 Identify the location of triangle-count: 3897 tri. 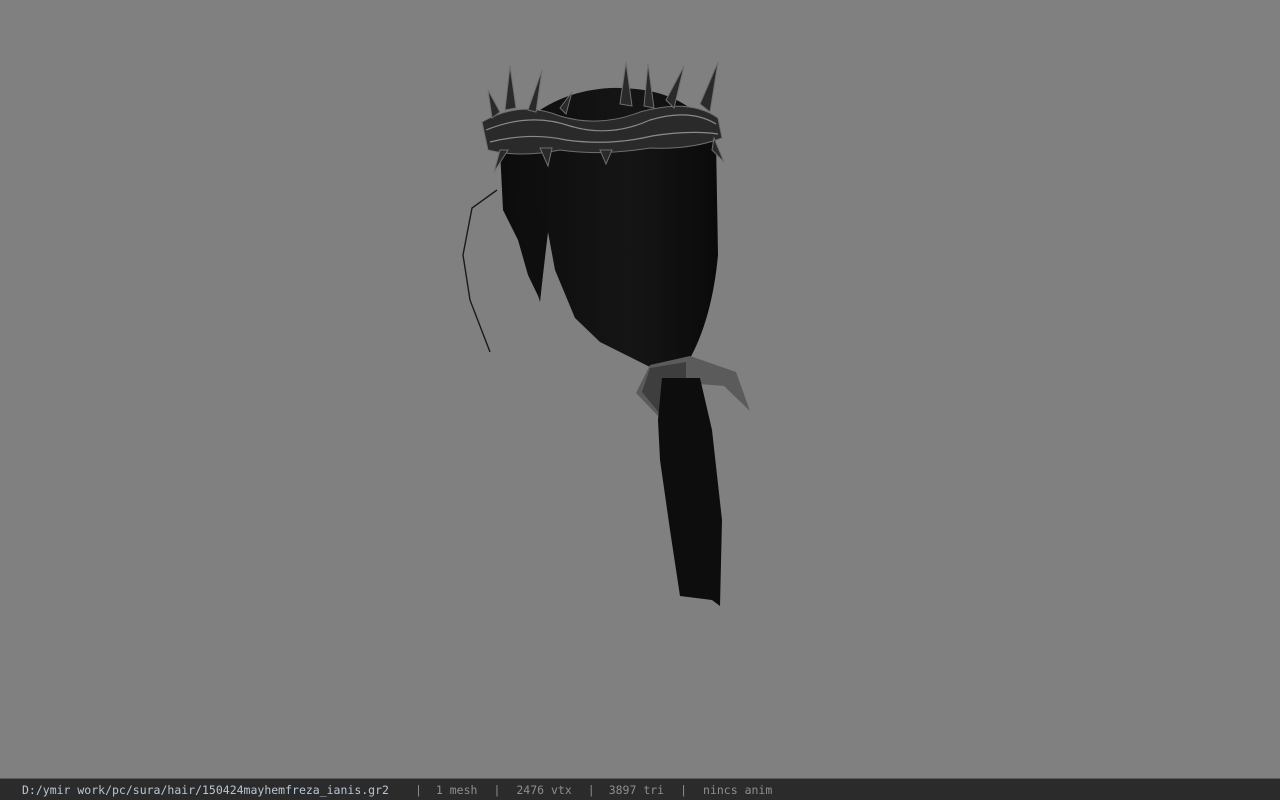
(636, 789).